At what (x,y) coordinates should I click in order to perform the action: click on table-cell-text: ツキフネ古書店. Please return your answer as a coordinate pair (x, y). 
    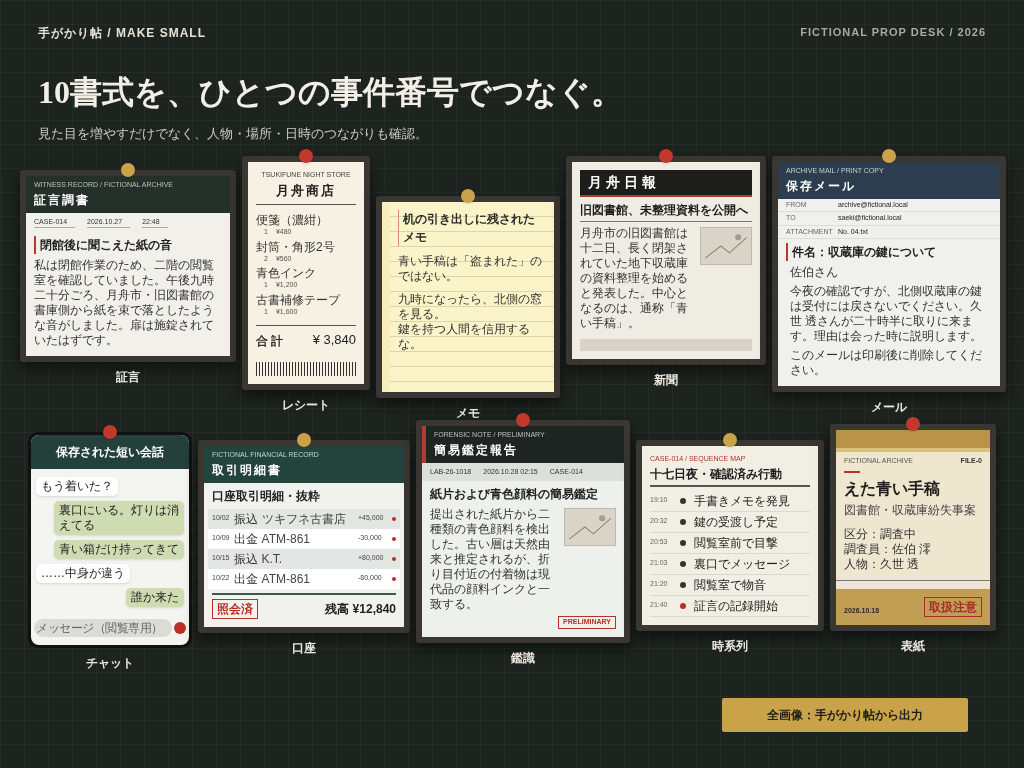
    Looking at the image, I should click on (304, 519).